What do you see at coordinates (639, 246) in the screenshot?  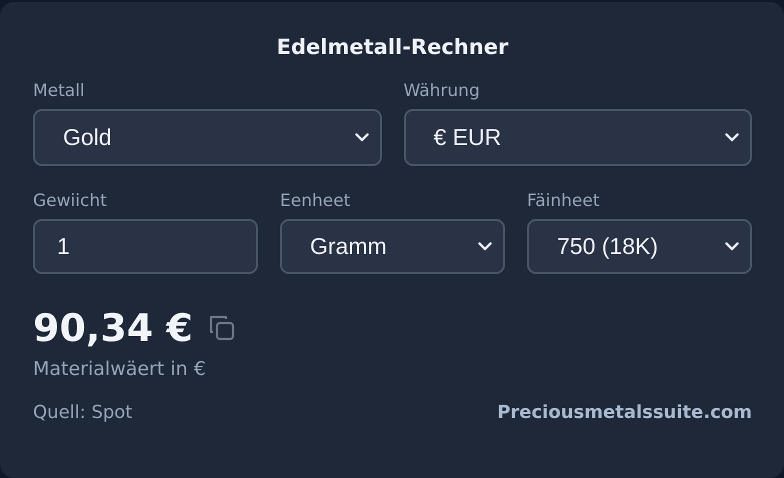 I see `dropdown: 750 (18K)` at bounding box center [639, 246].